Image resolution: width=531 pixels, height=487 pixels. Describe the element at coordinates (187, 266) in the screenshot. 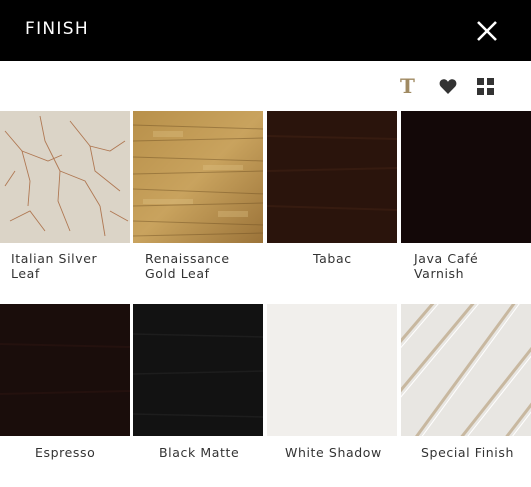

I see `finish-label: Renaissance Gold Leaf` at that location.